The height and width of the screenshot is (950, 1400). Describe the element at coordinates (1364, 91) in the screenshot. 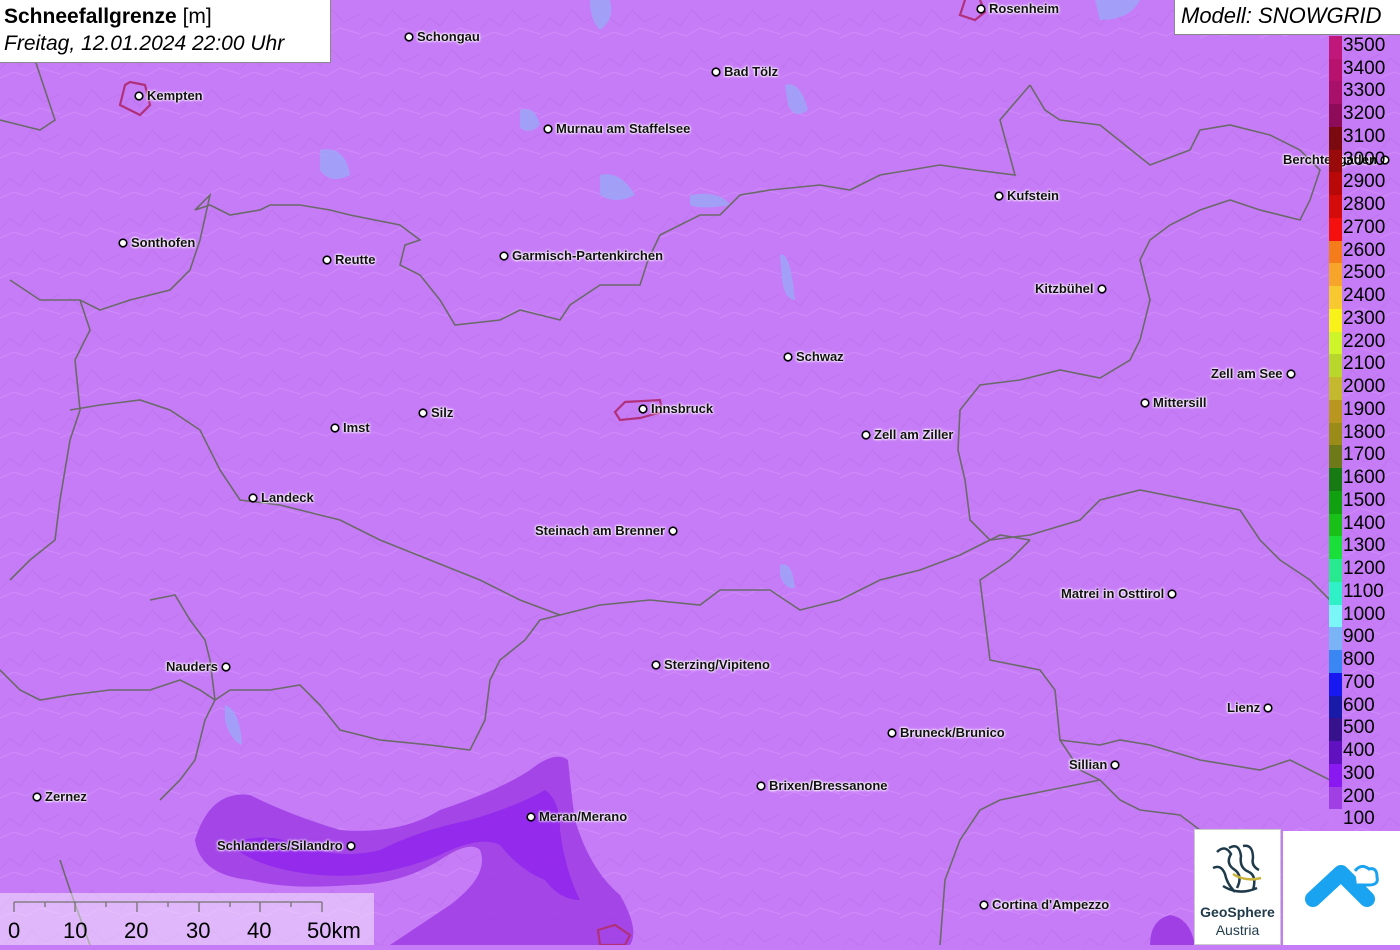

I see `legend-label: 3300` at that location.